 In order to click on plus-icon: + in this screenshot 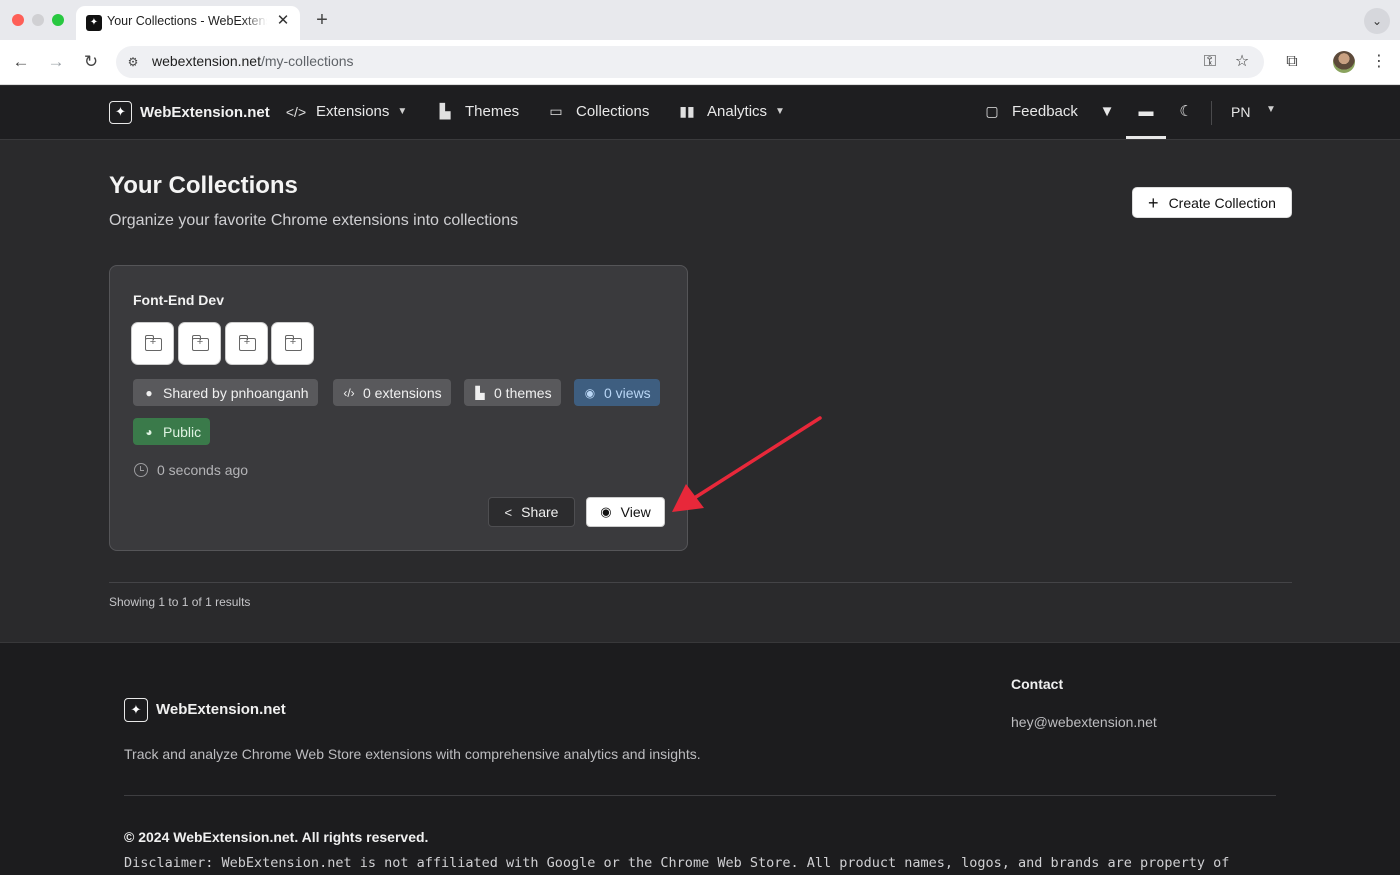, I will do `click(1153, 202)`.